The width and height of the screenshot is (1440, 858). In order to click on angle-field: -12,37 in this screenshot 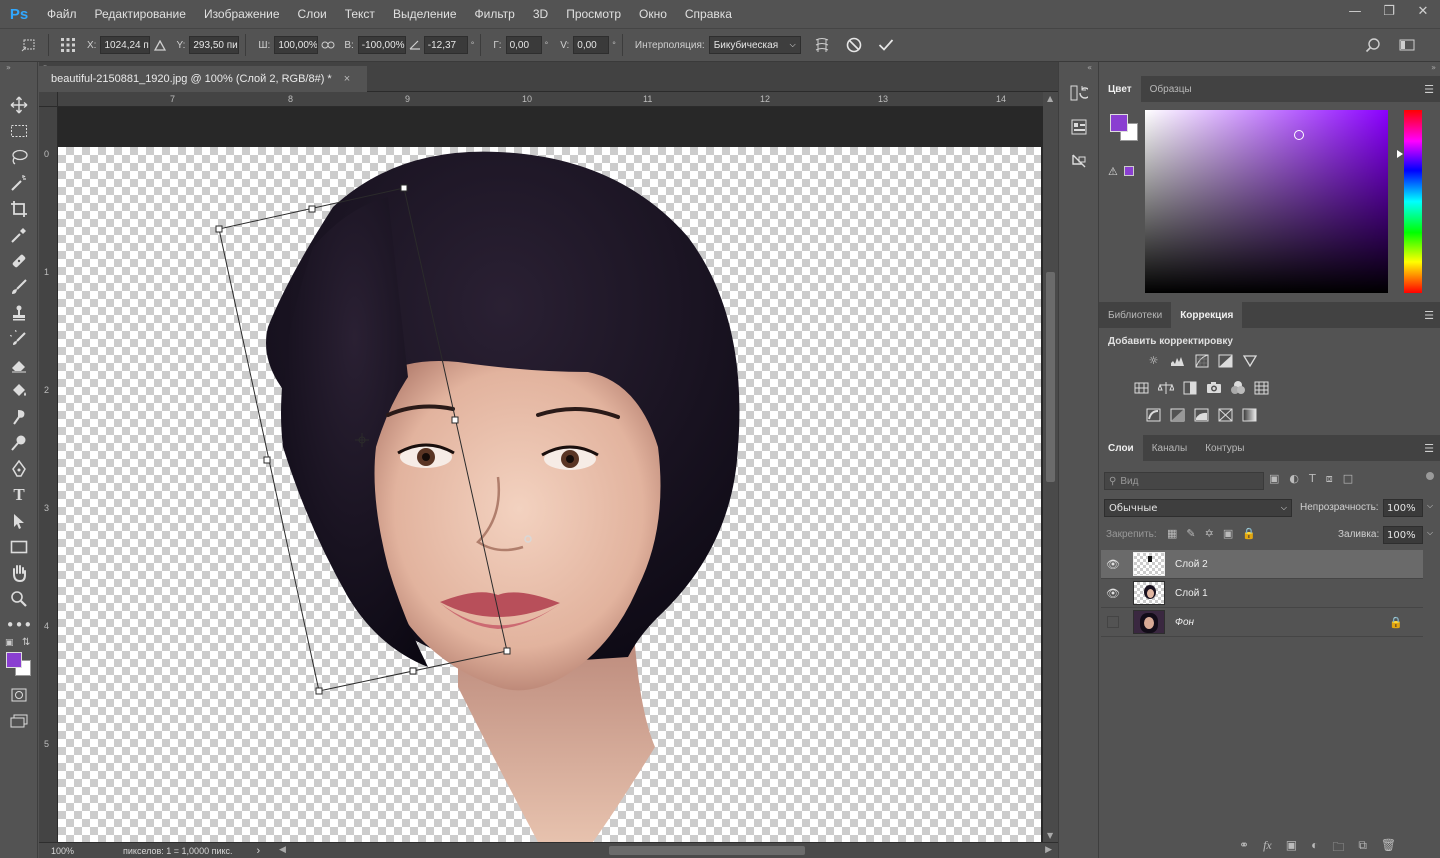, I will do `click(445, 45)`.